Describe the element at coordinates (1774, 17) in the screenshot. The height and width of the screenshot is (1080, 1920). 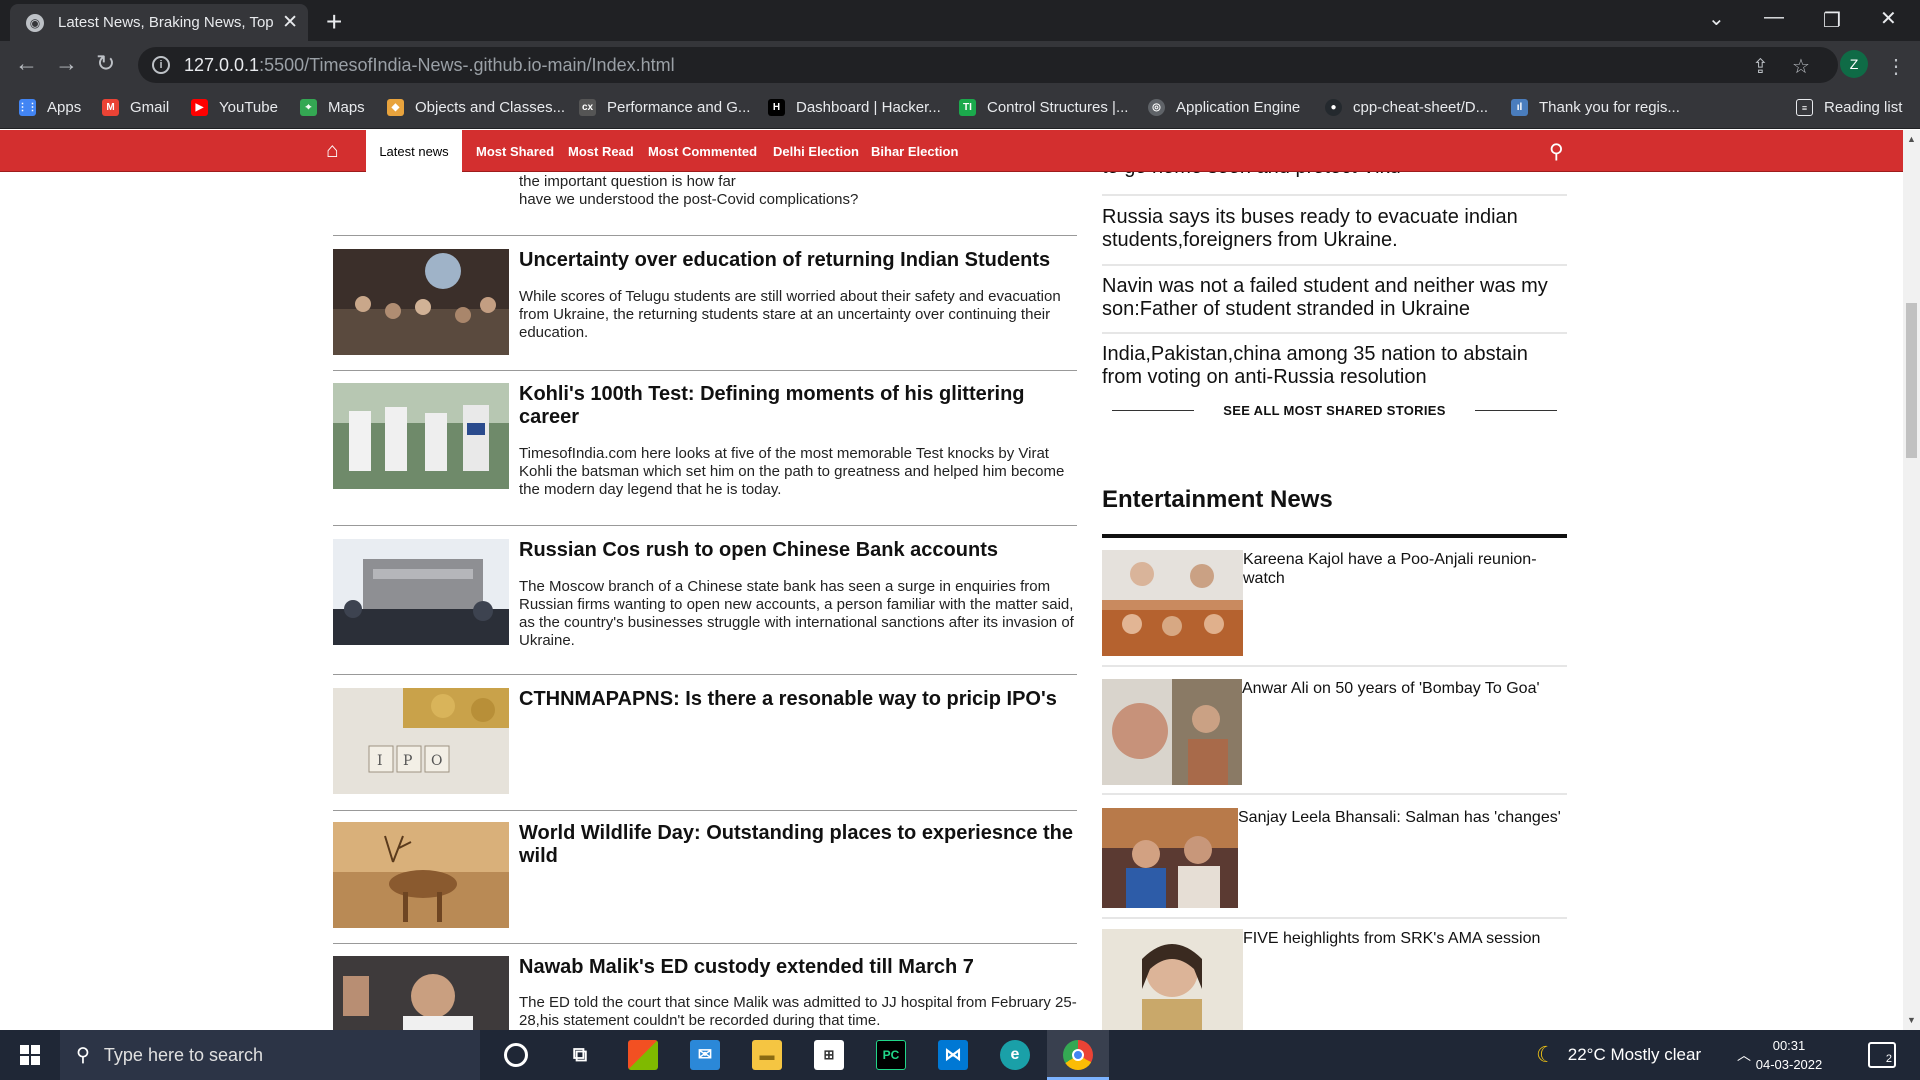
I see `minimize-button: —` at that location.